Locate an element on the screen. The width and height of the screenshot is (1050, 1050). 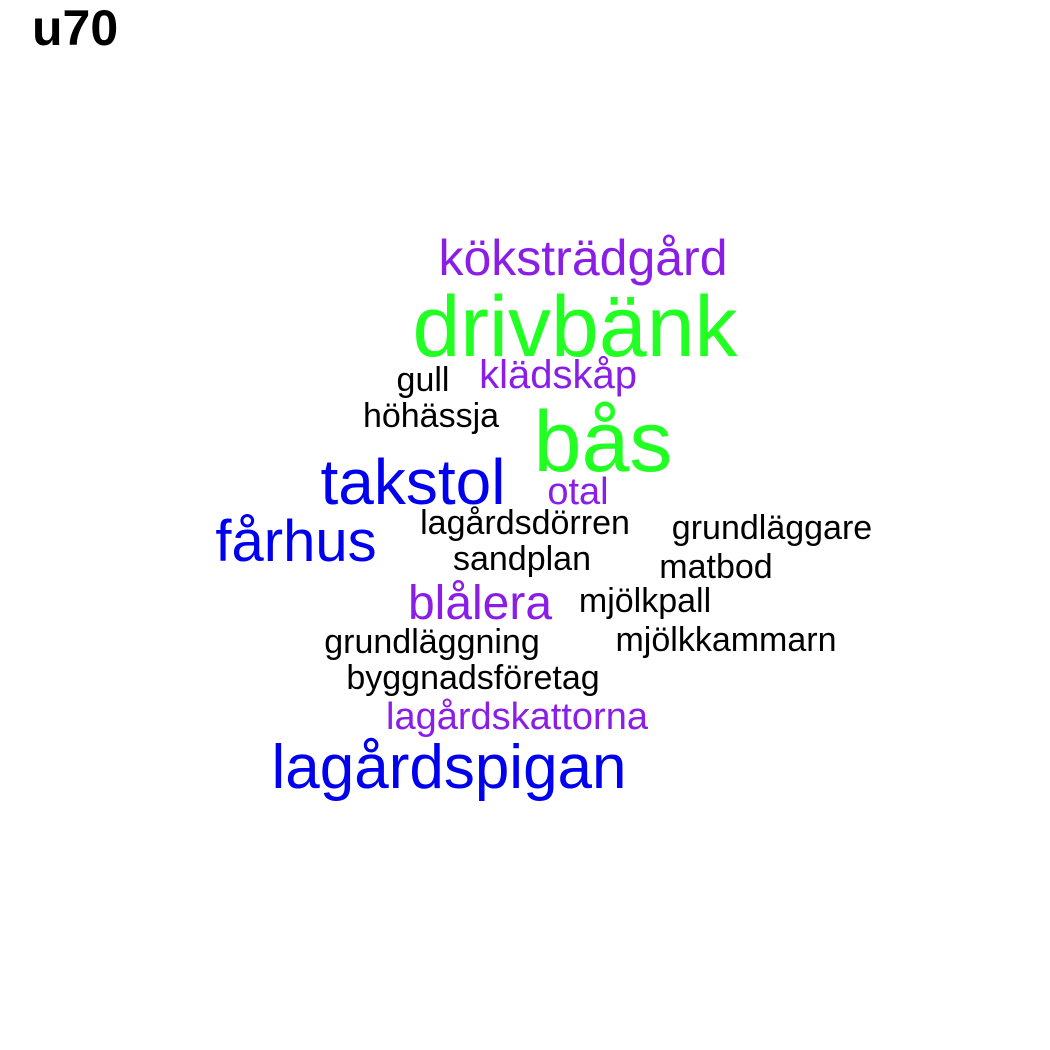
word-kokstradgard: köksträdgård is located at coordinates (583, 258).